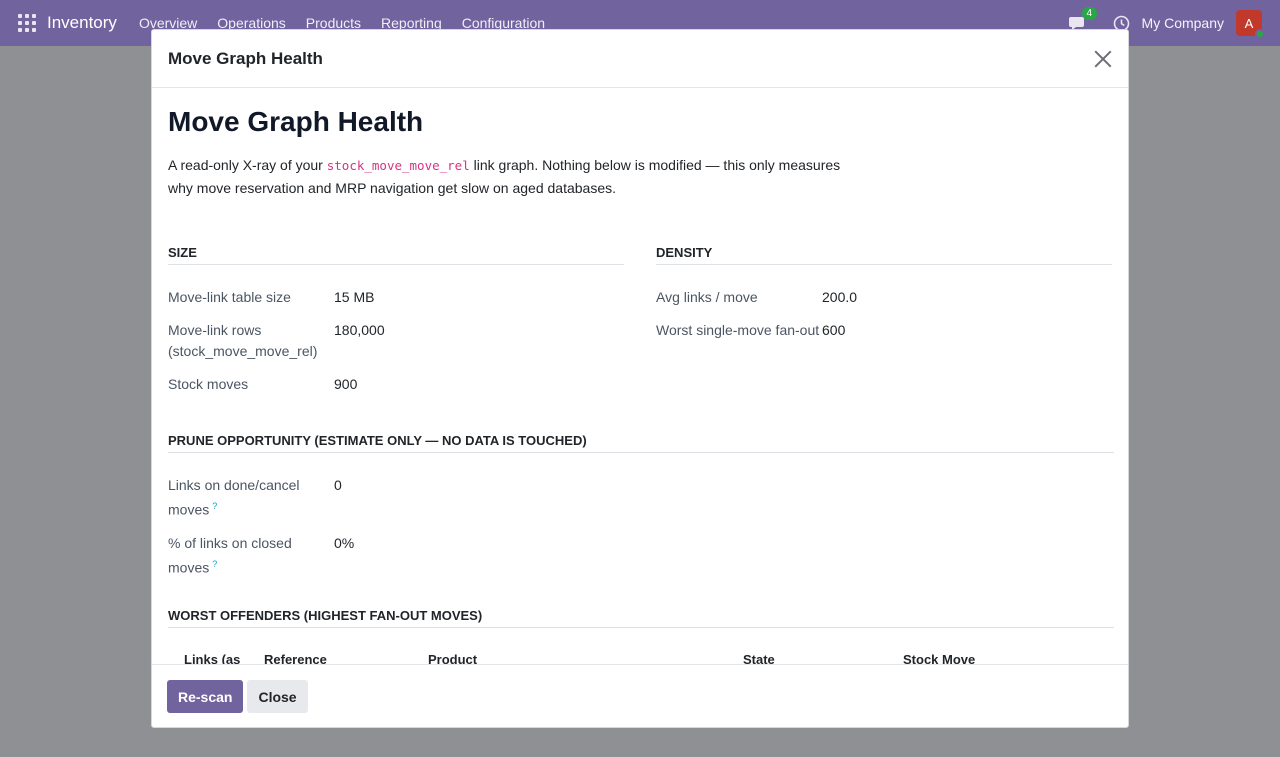 This screenshot has height=757, width=1280. What do you see at coordinates (641, 618) in the screenshot?
I see `offenders-section-title: WORST OFFENDERS (HIGHEST FAN-OUT MOVES)` at bounding box center [641, 618].